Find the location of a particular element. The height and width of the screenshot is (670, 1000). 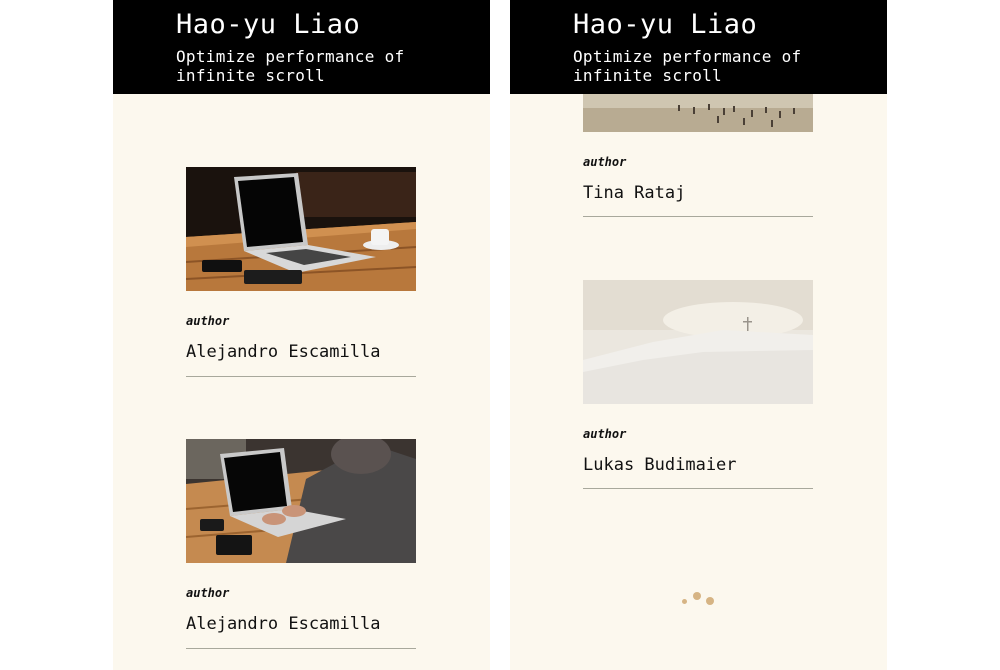

loading-dots-icon is located at coordinates (698, 600).